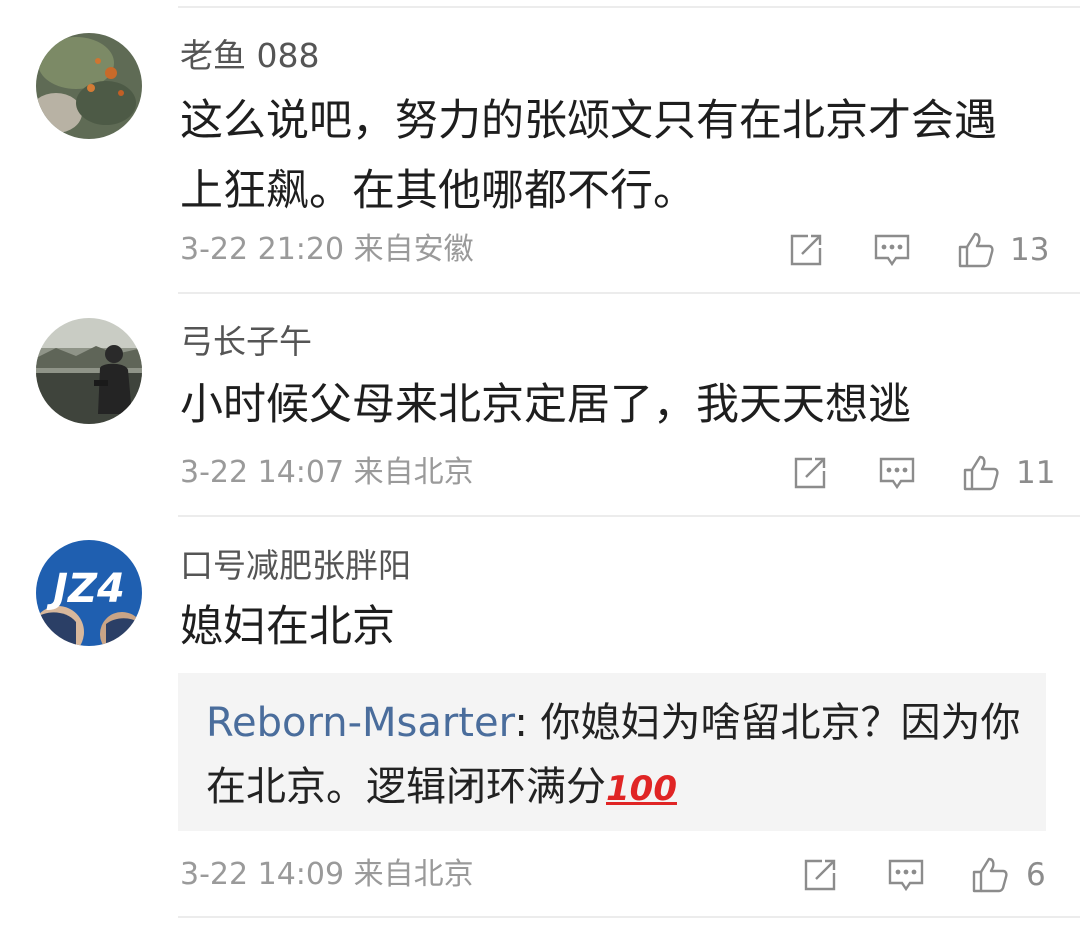 The height and width of the screenshot is (929, 1080). I want to click on comment-meta: 3-22 14:09 来自北京, so click(327, 875).